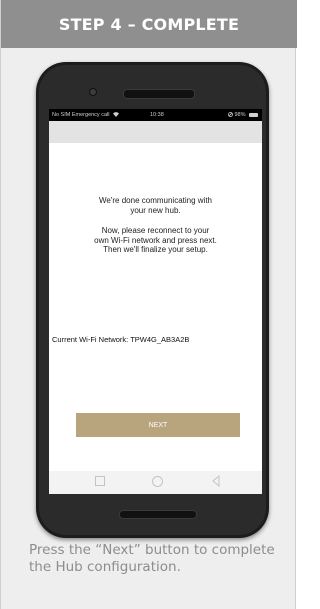  Describe the element at coordinates (158, 514) in the screenshot. I see `bottom-speaker` at that location.